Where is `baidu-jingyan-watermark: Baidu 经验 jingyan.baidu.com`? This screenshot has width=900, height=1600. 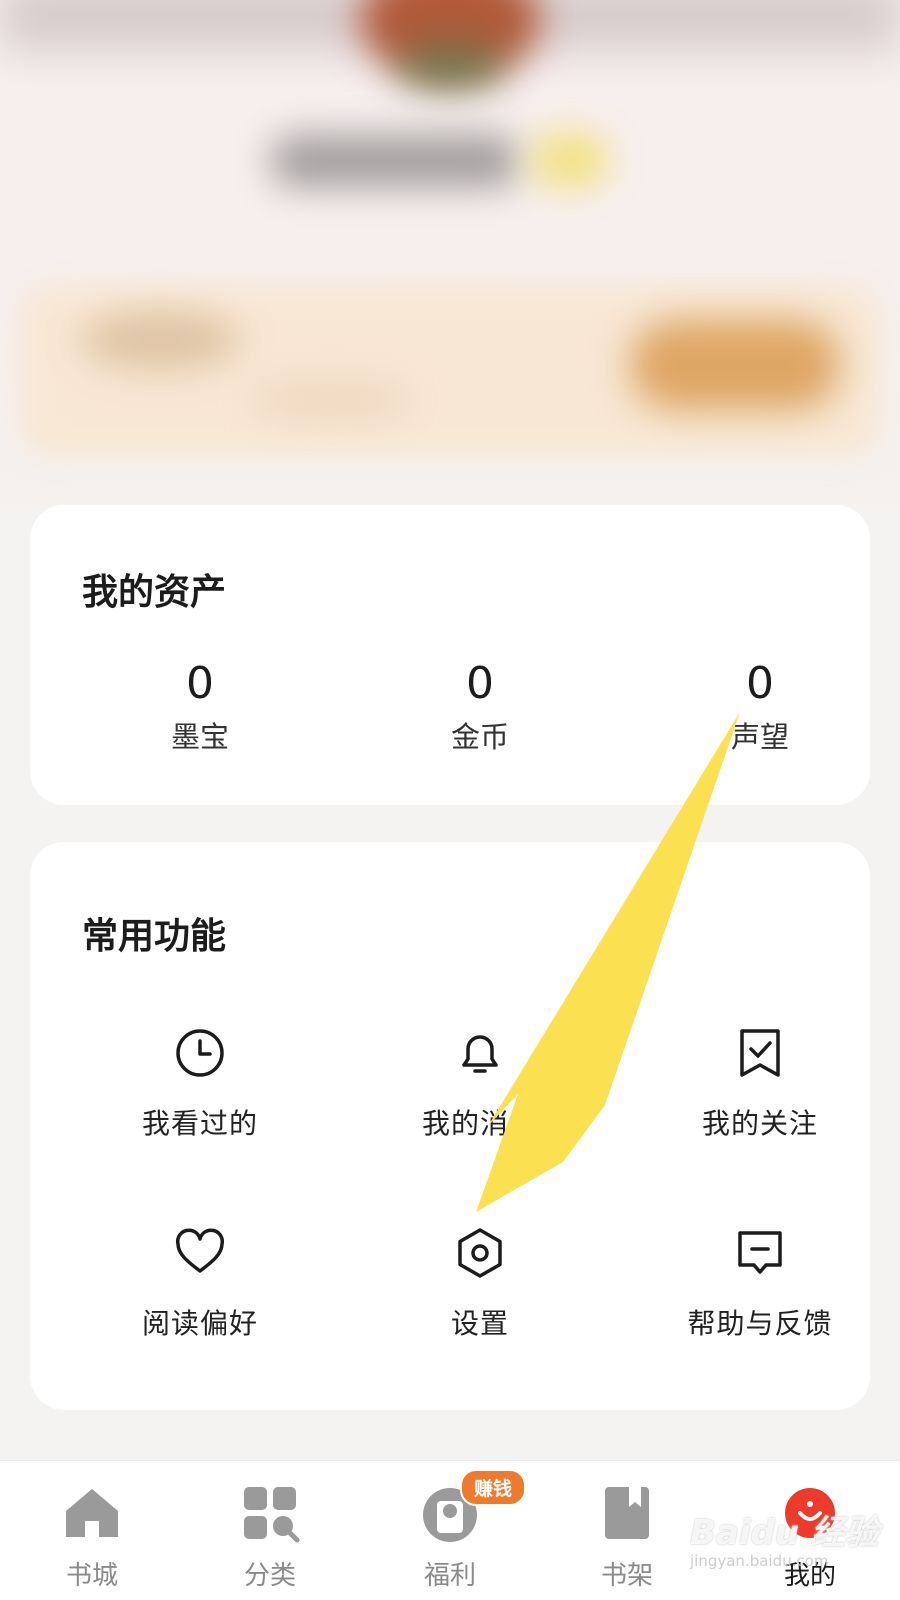 baidu-jingyan-watermark: Baidu 经验 jingyan.baidu.com is located at coordinates (785, 1545).